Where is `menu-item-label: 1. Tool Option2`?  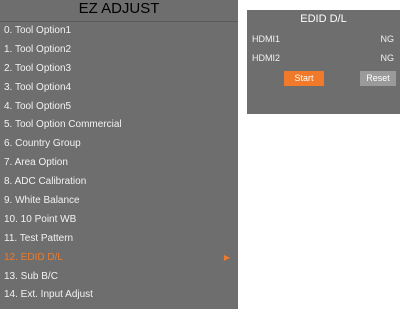 menu-item-label: 1. Tool Option2 is located at coordinates (38, 49).